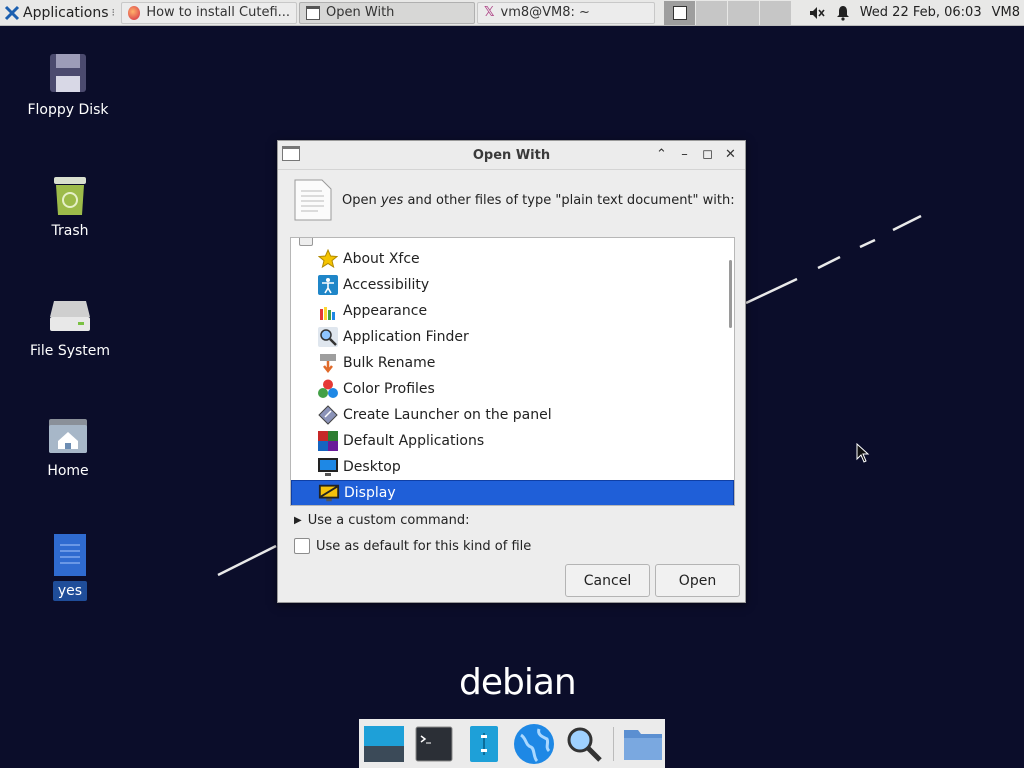 The height and width of the screenshot is (768, 1024). Describe the element at coordinates (70, 555) in the screenshot. I see `text-file-icon` at that location.